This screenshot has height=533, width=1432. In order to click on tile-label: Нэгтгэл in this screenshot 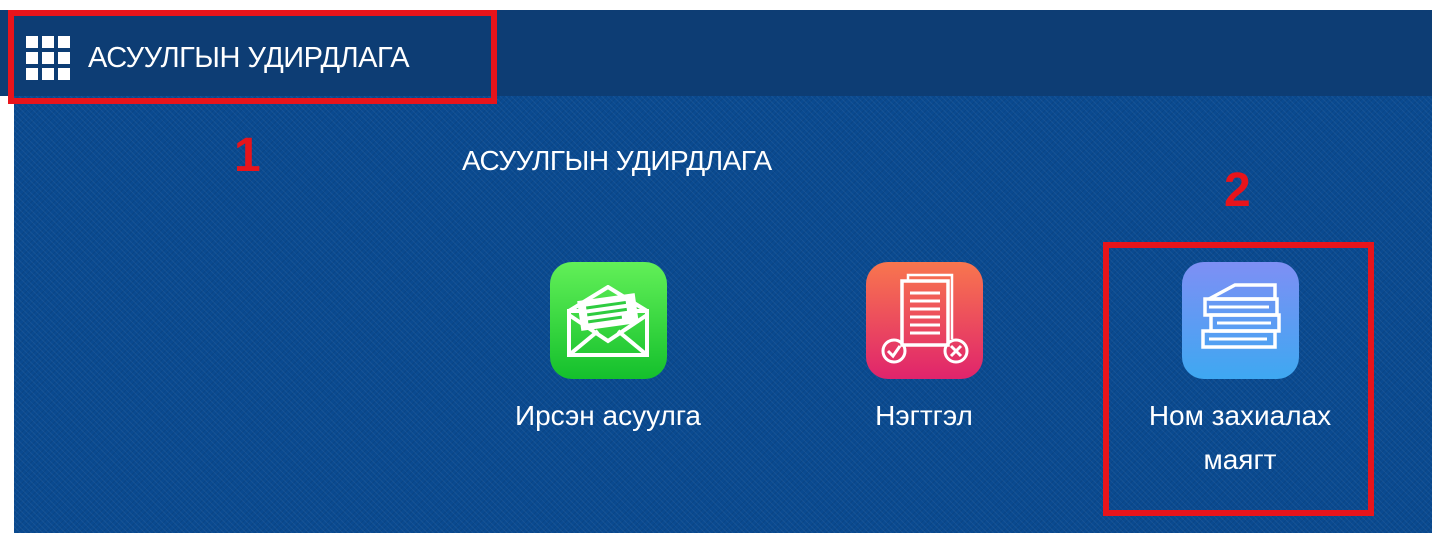, I will do `click(924, 416)`.